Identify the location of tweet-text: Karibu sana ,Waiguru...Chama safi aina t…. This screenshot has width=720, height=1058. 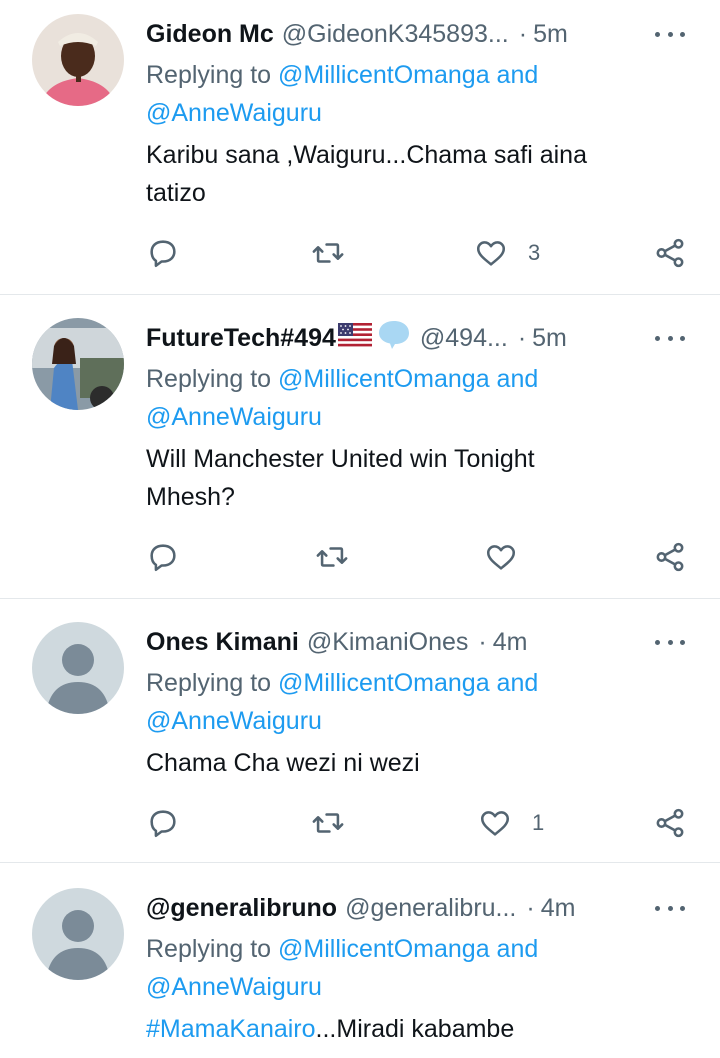
(416, 174).